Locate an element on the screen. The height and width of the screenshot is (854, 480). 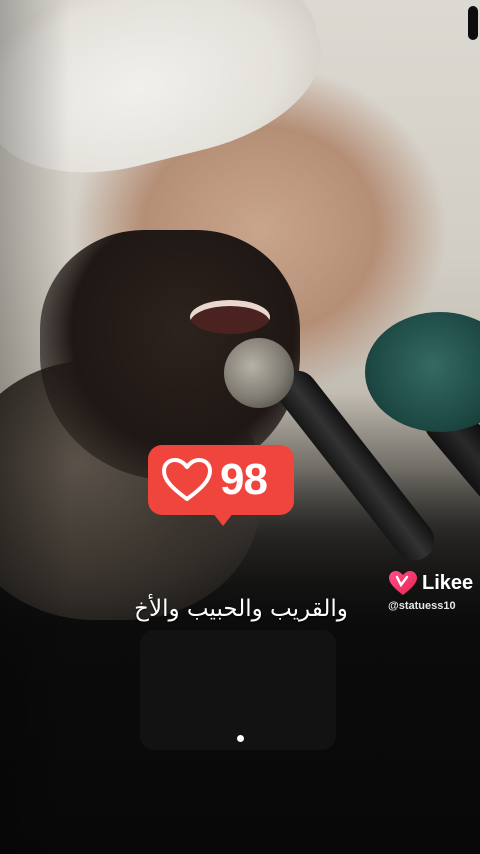
likee-brand: Likee is located at coordinates (448, 583).